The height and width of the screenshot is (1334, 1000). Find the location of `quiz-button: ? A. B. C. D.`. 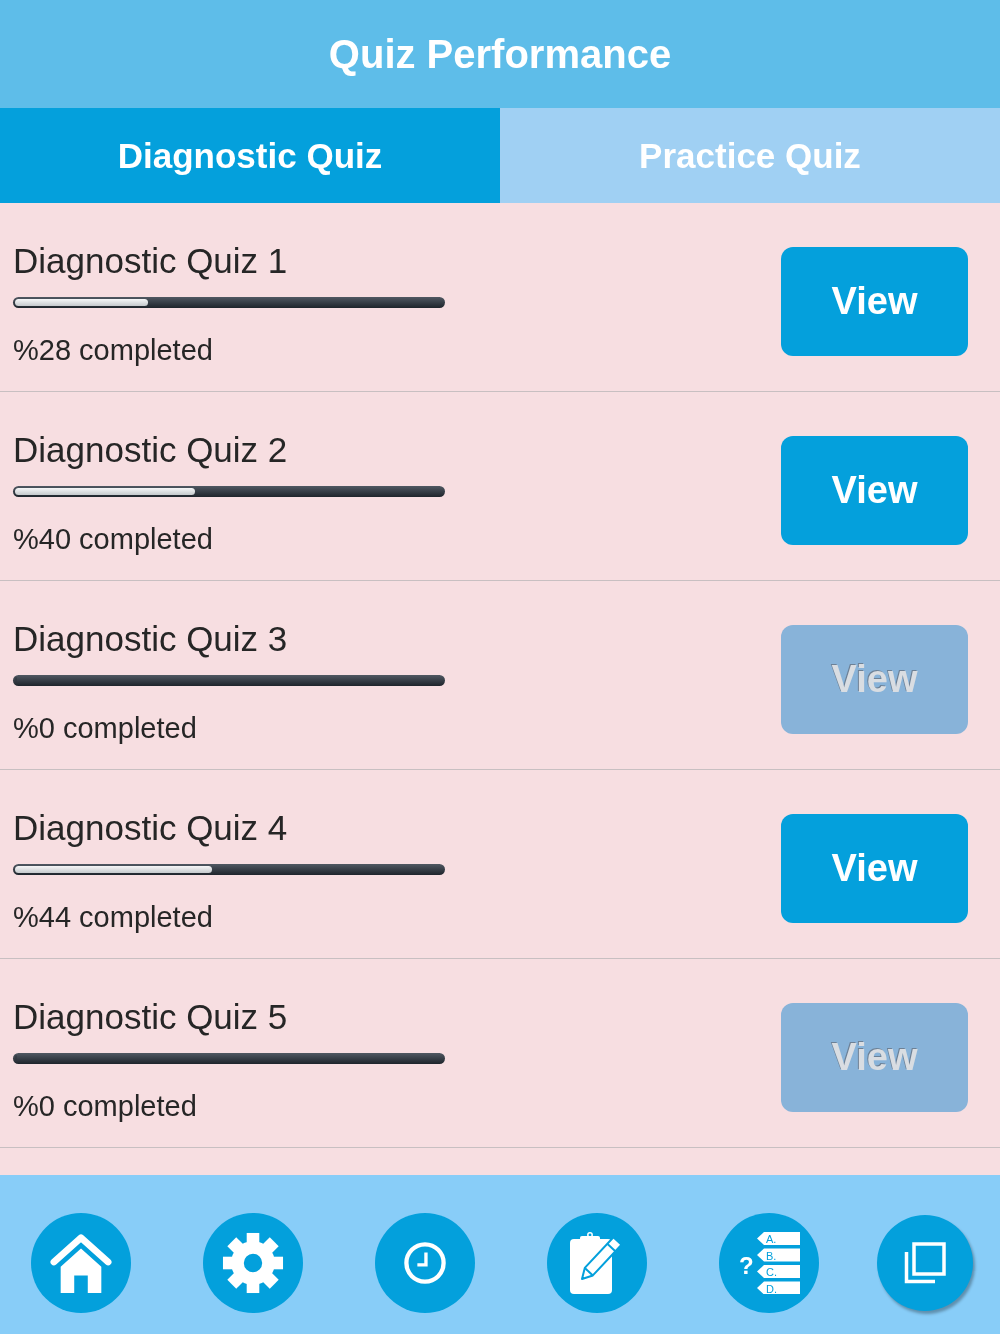

quiz-button: ? A. B. C. D. is located at coordinates (769, 1262).